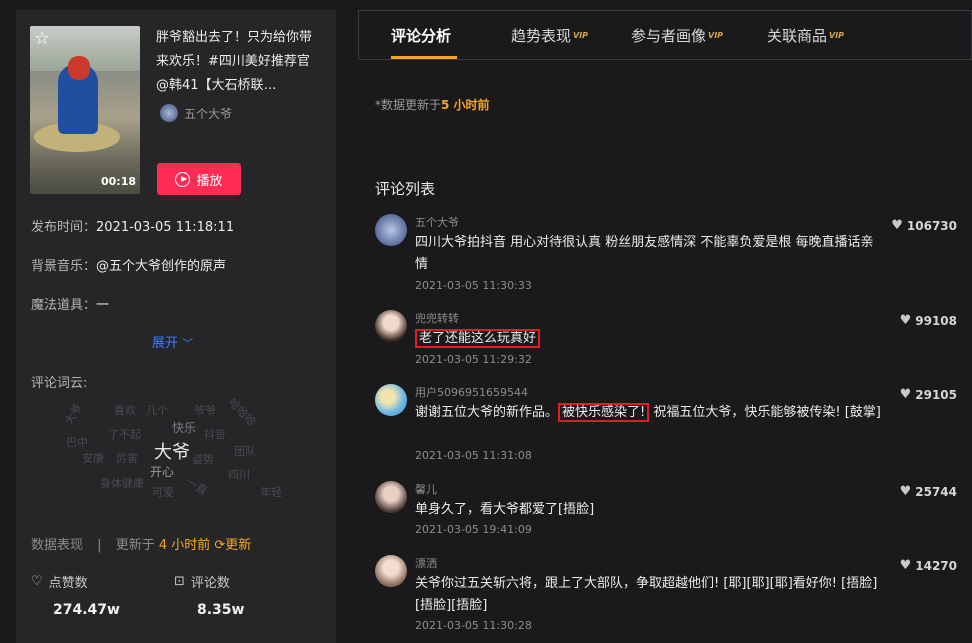  I want to click on tab-audience: 参与者画像 VIP, so click(677, 35).